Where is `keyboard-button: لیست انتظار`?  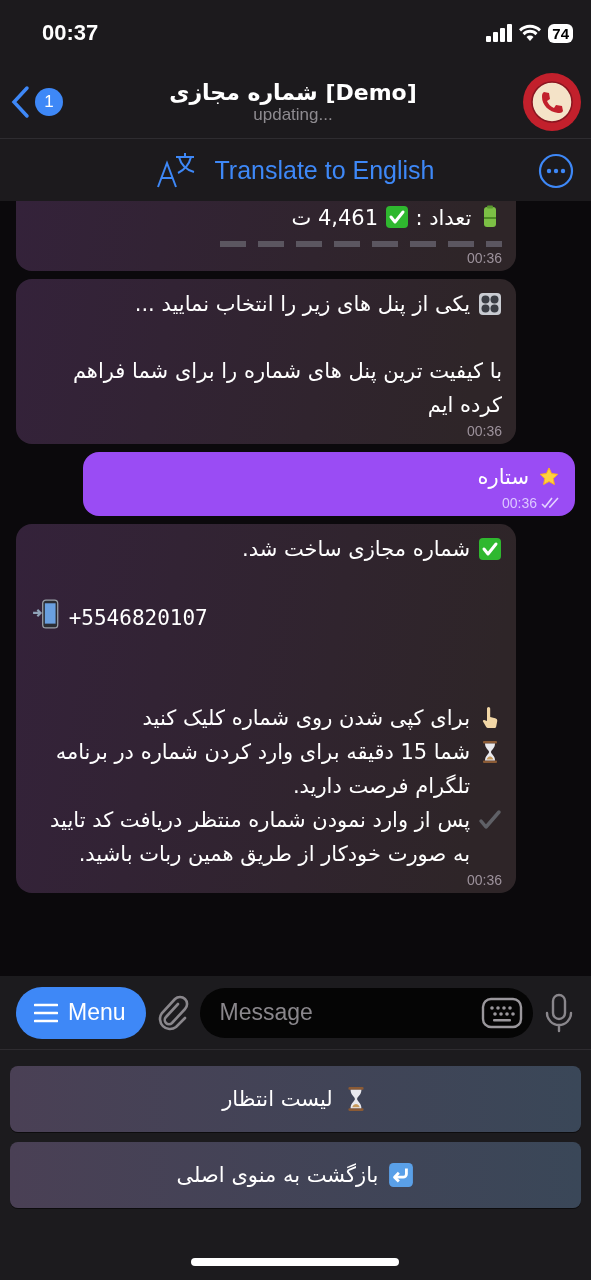
keyboard-button: لیست انتظار is located at coordinates (295, 1099).